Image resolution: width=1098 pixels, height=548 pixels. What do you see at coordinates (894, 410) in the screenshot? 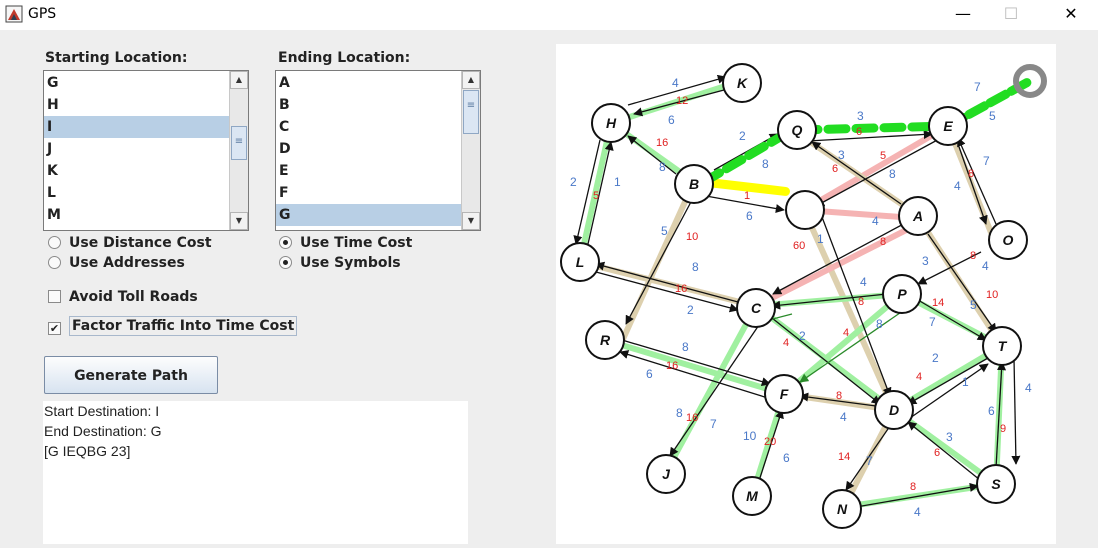
I see `node-label-d: D` at bounding box center [894, 410].